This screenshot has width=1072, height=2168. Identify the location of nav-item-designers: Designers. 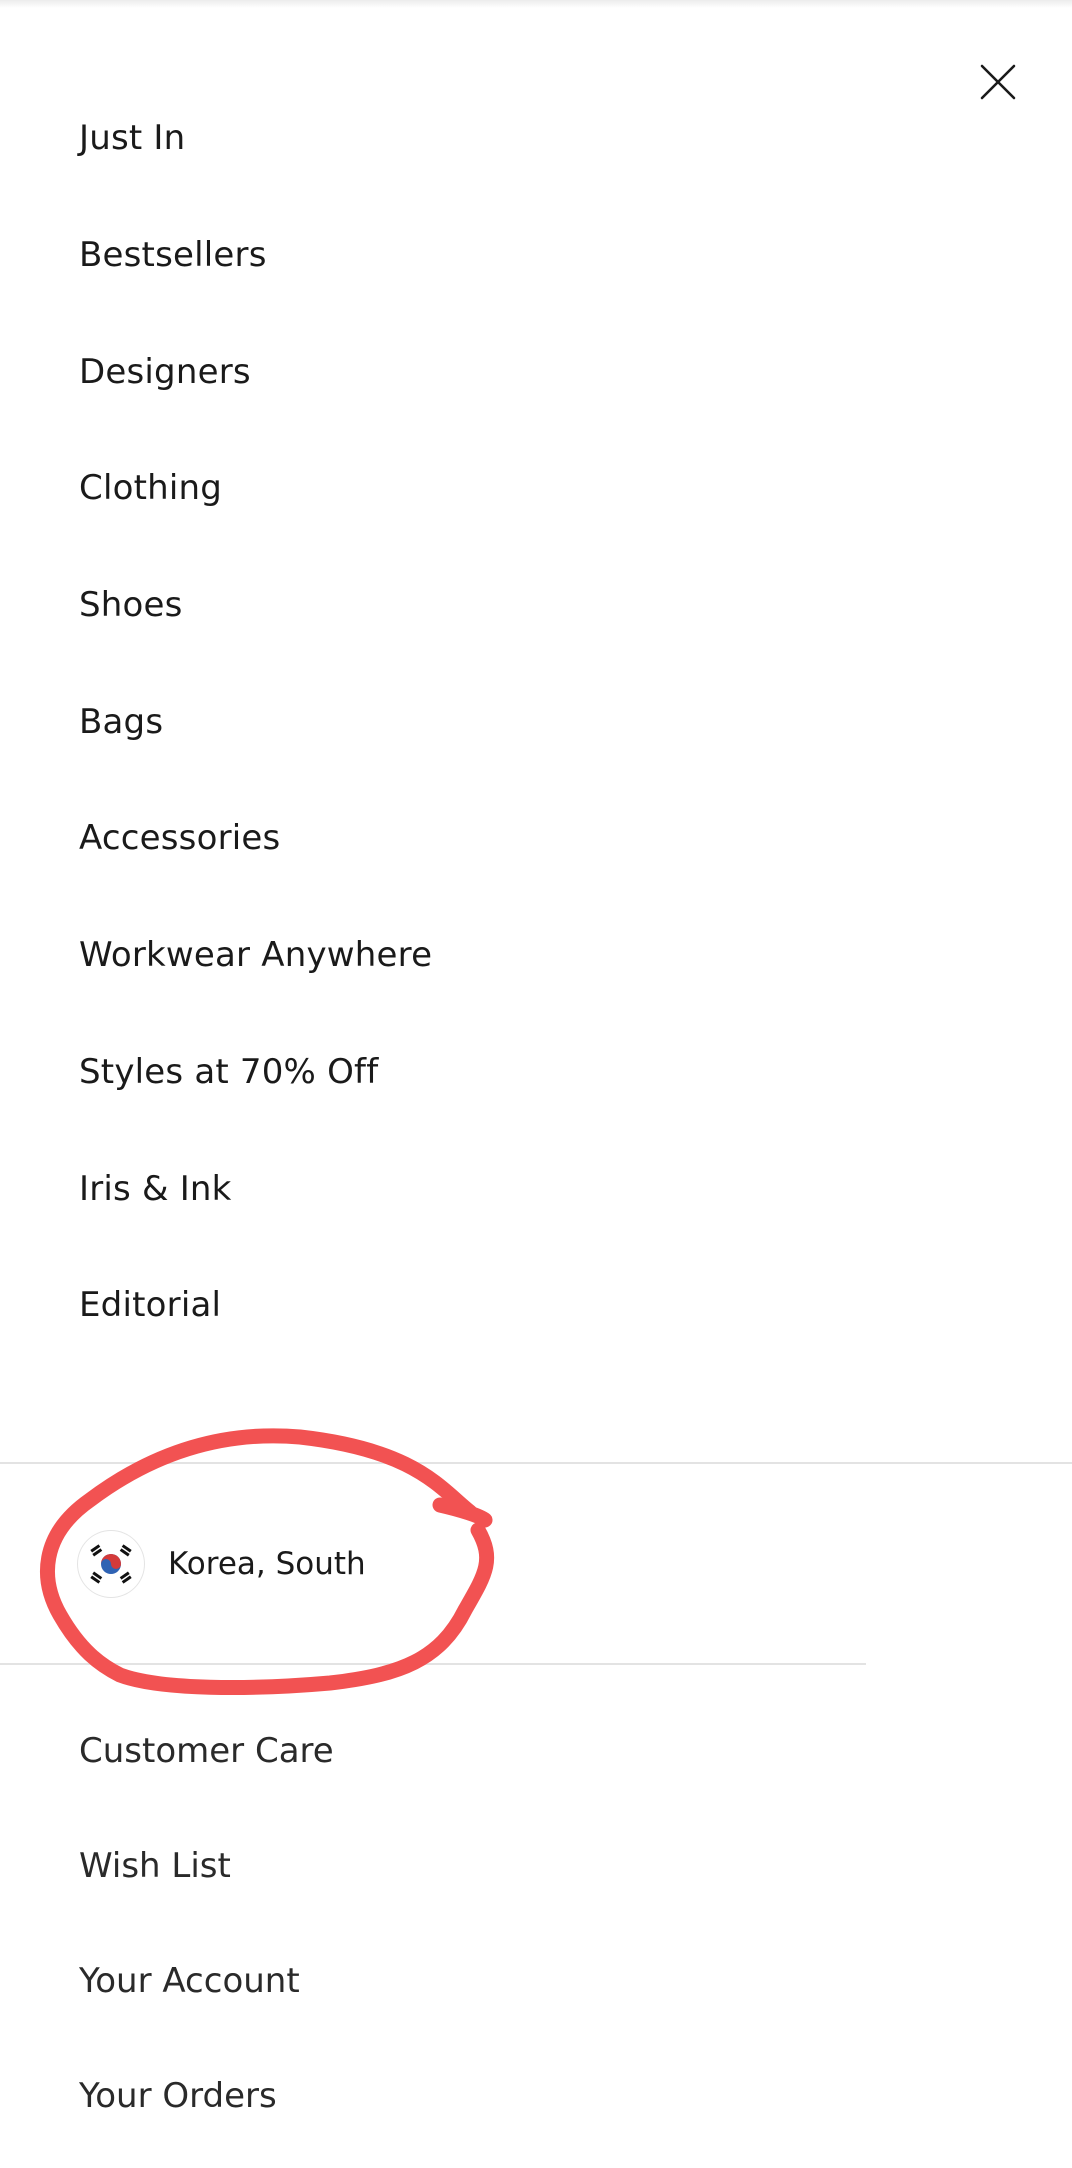
(536, 371).